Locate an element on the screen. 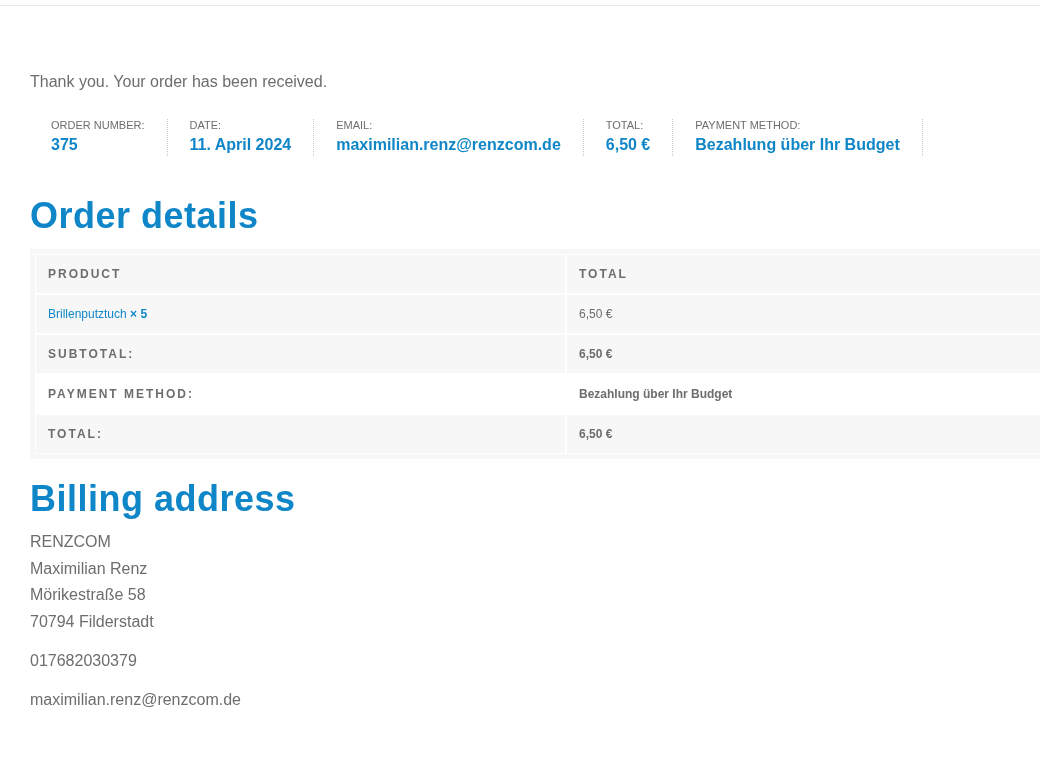 This screenshot has width=1040, height=767. table-cell: PAYMENT METHOD: is located at coordinates (300, 394).